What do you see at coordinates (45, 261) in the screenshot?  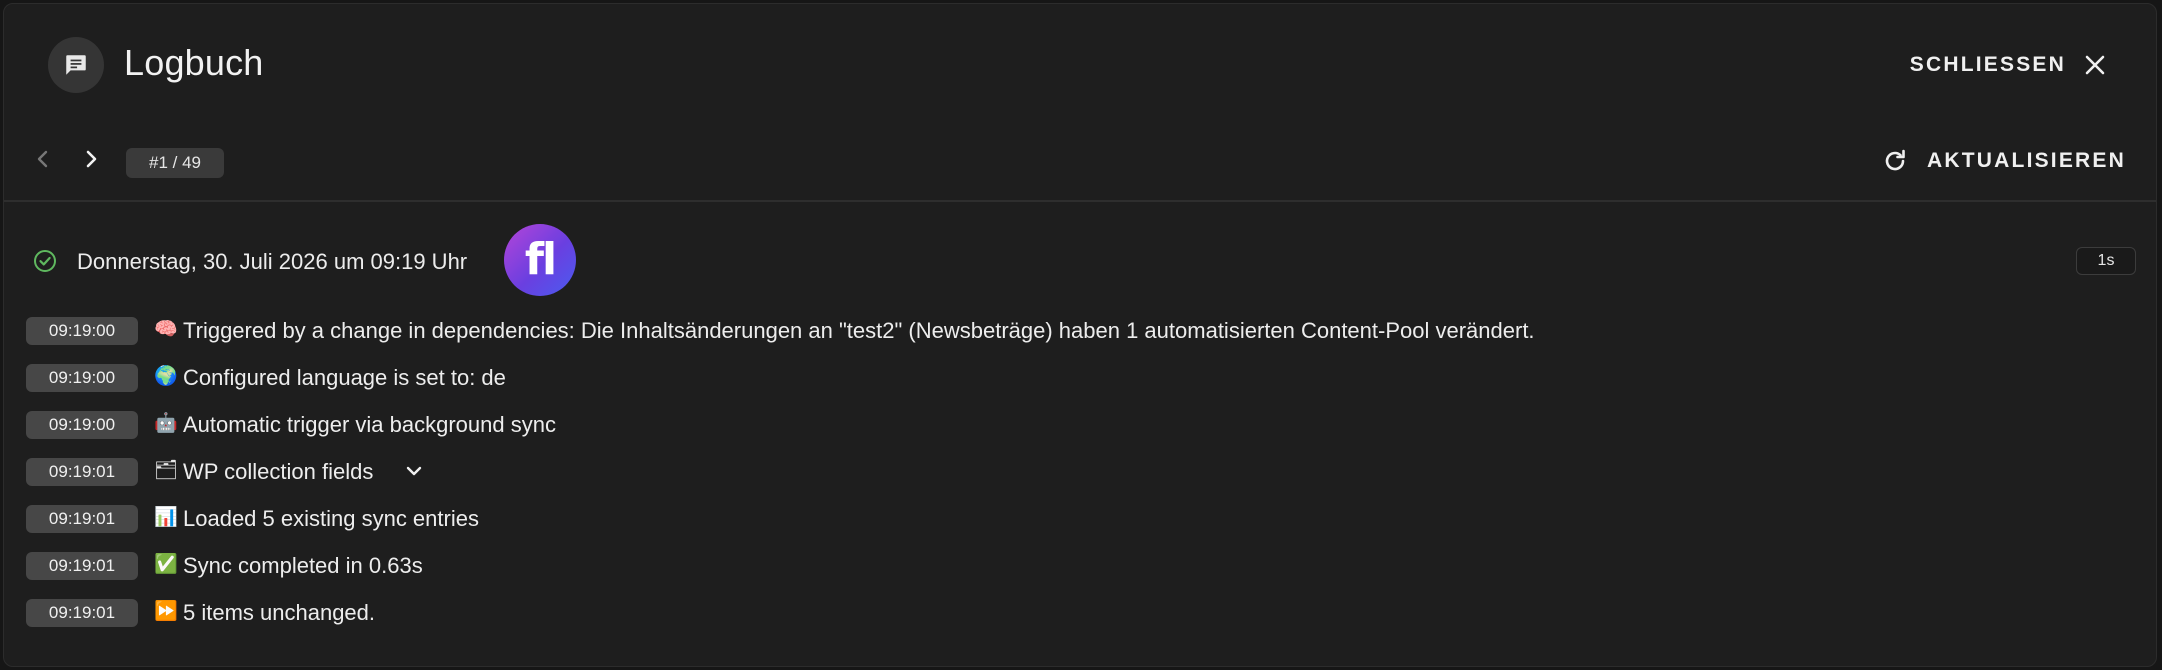 I see `success-check-icon` at bounding box center [45, 261].